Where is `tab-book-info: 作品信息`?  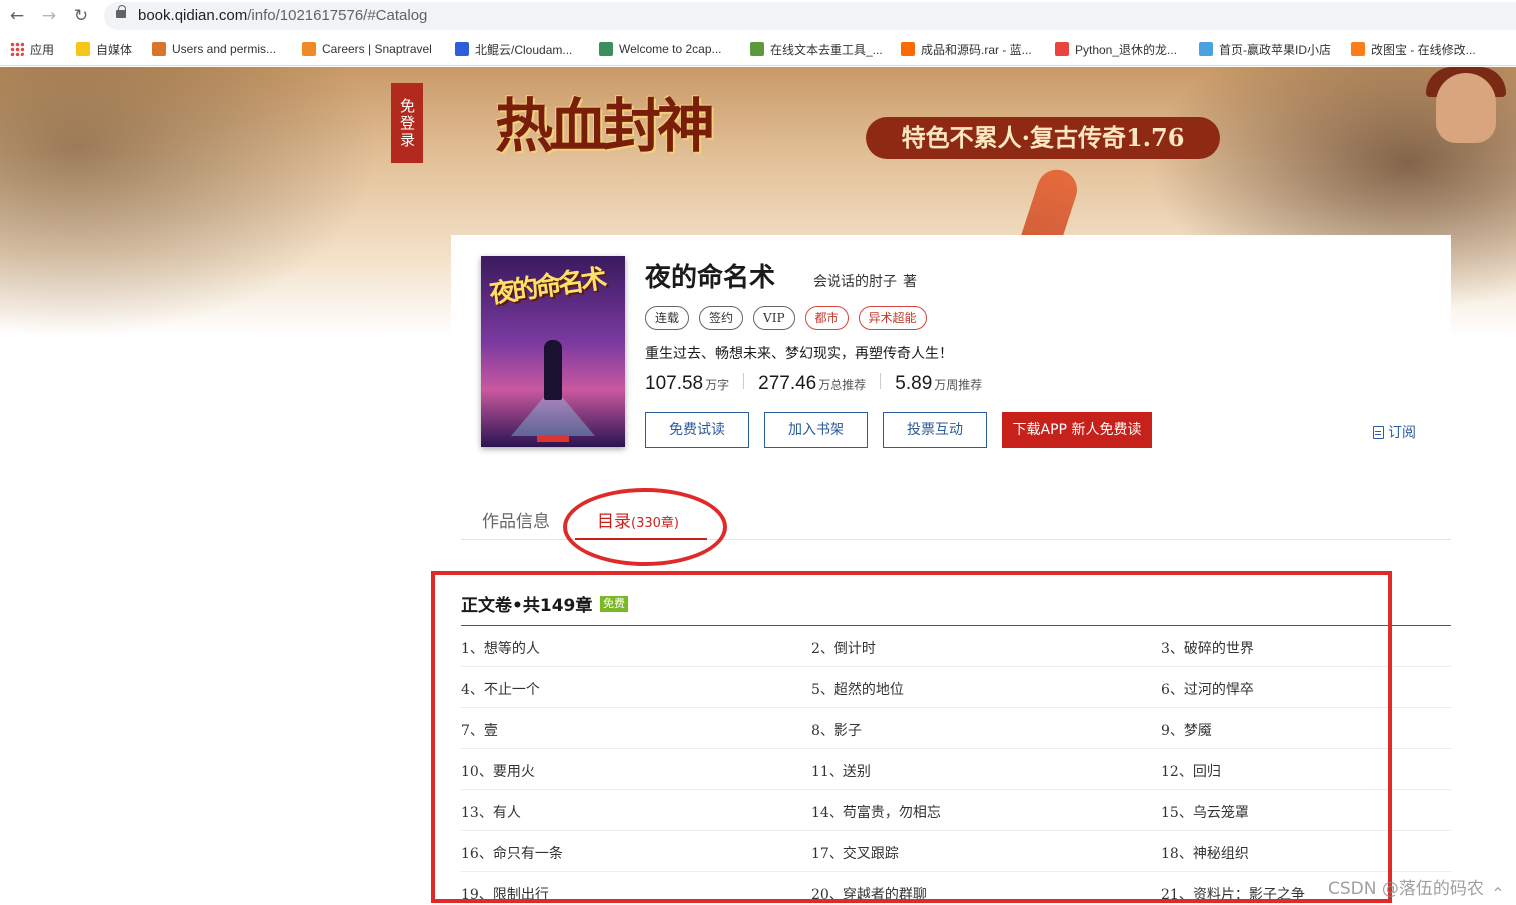 tab-book-info: 作品信息 is located at coordinates (516, 519).